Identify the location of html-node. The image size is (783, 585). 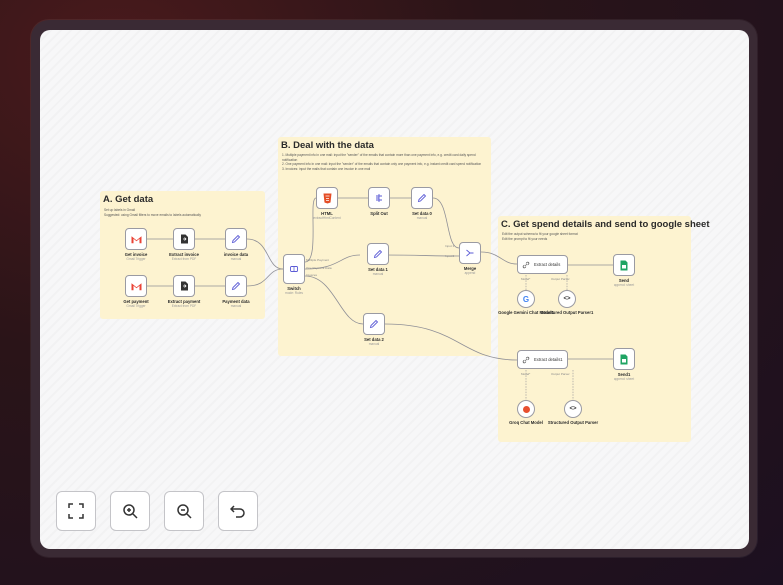
(327, 198).